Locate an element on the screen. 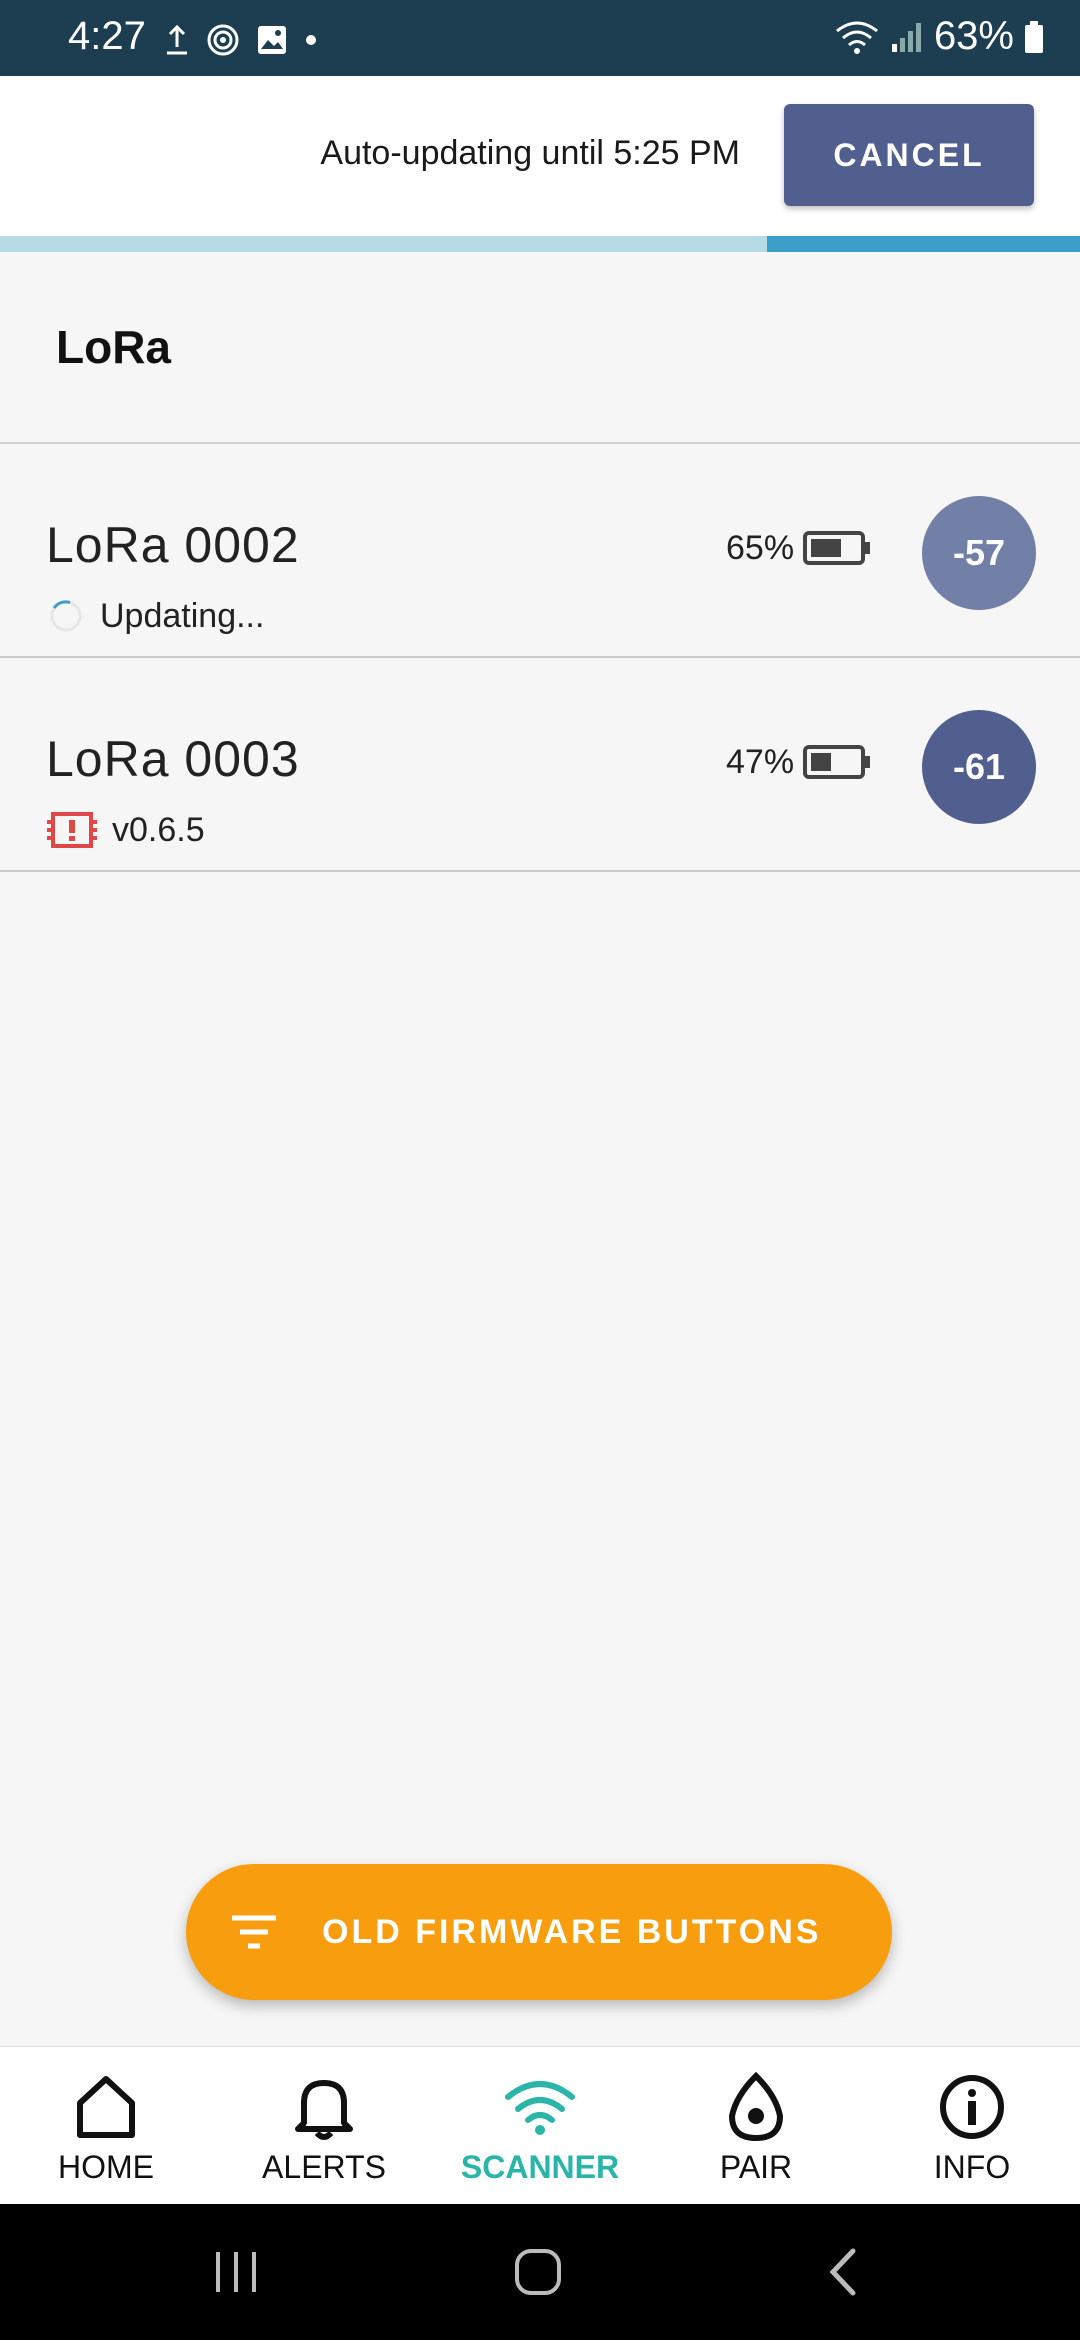 The width and height of the screenshot is (1080, 2340). home-system-icon is located at coordinates (538, 2272).